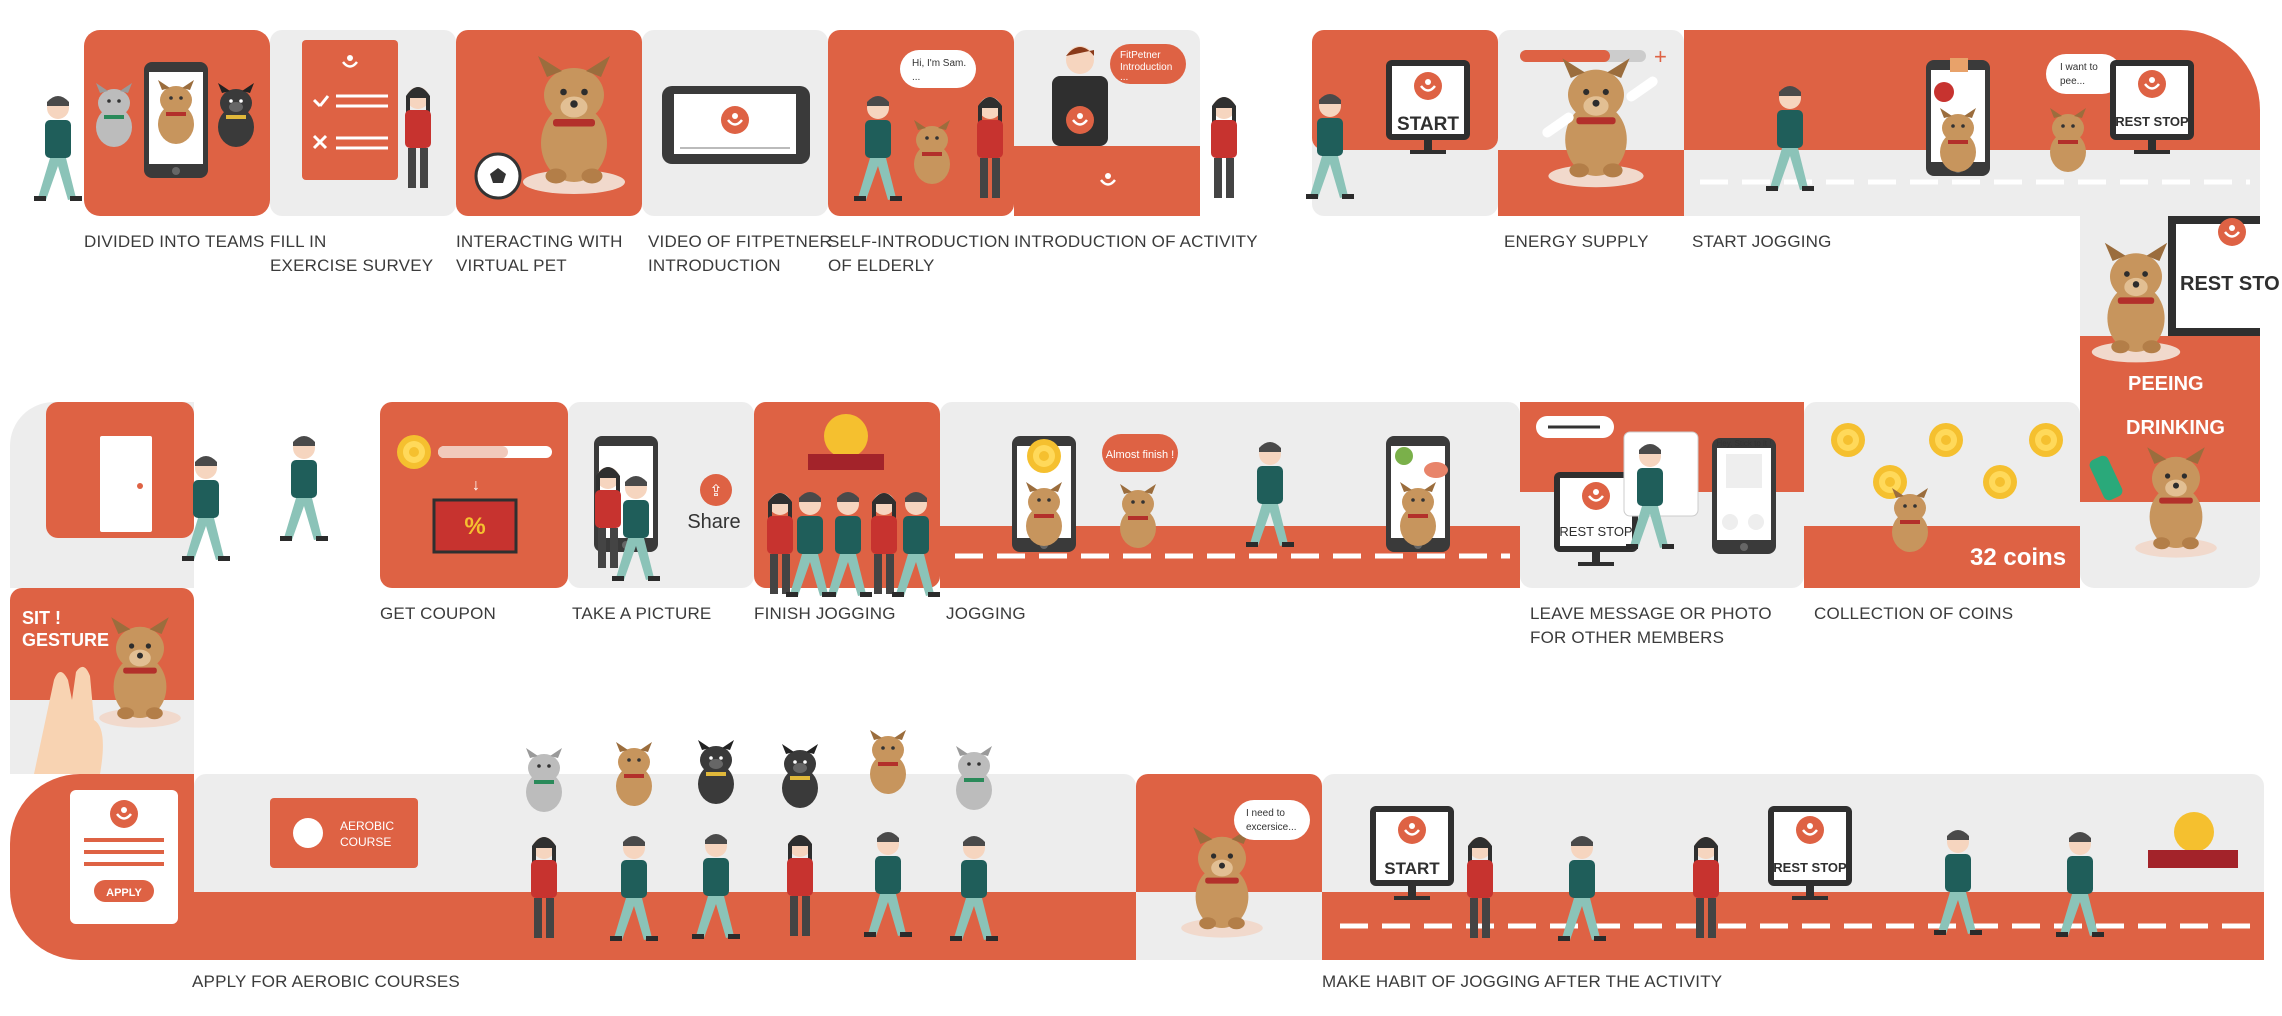  I want to click on cake-icon, so click(1959, 65).